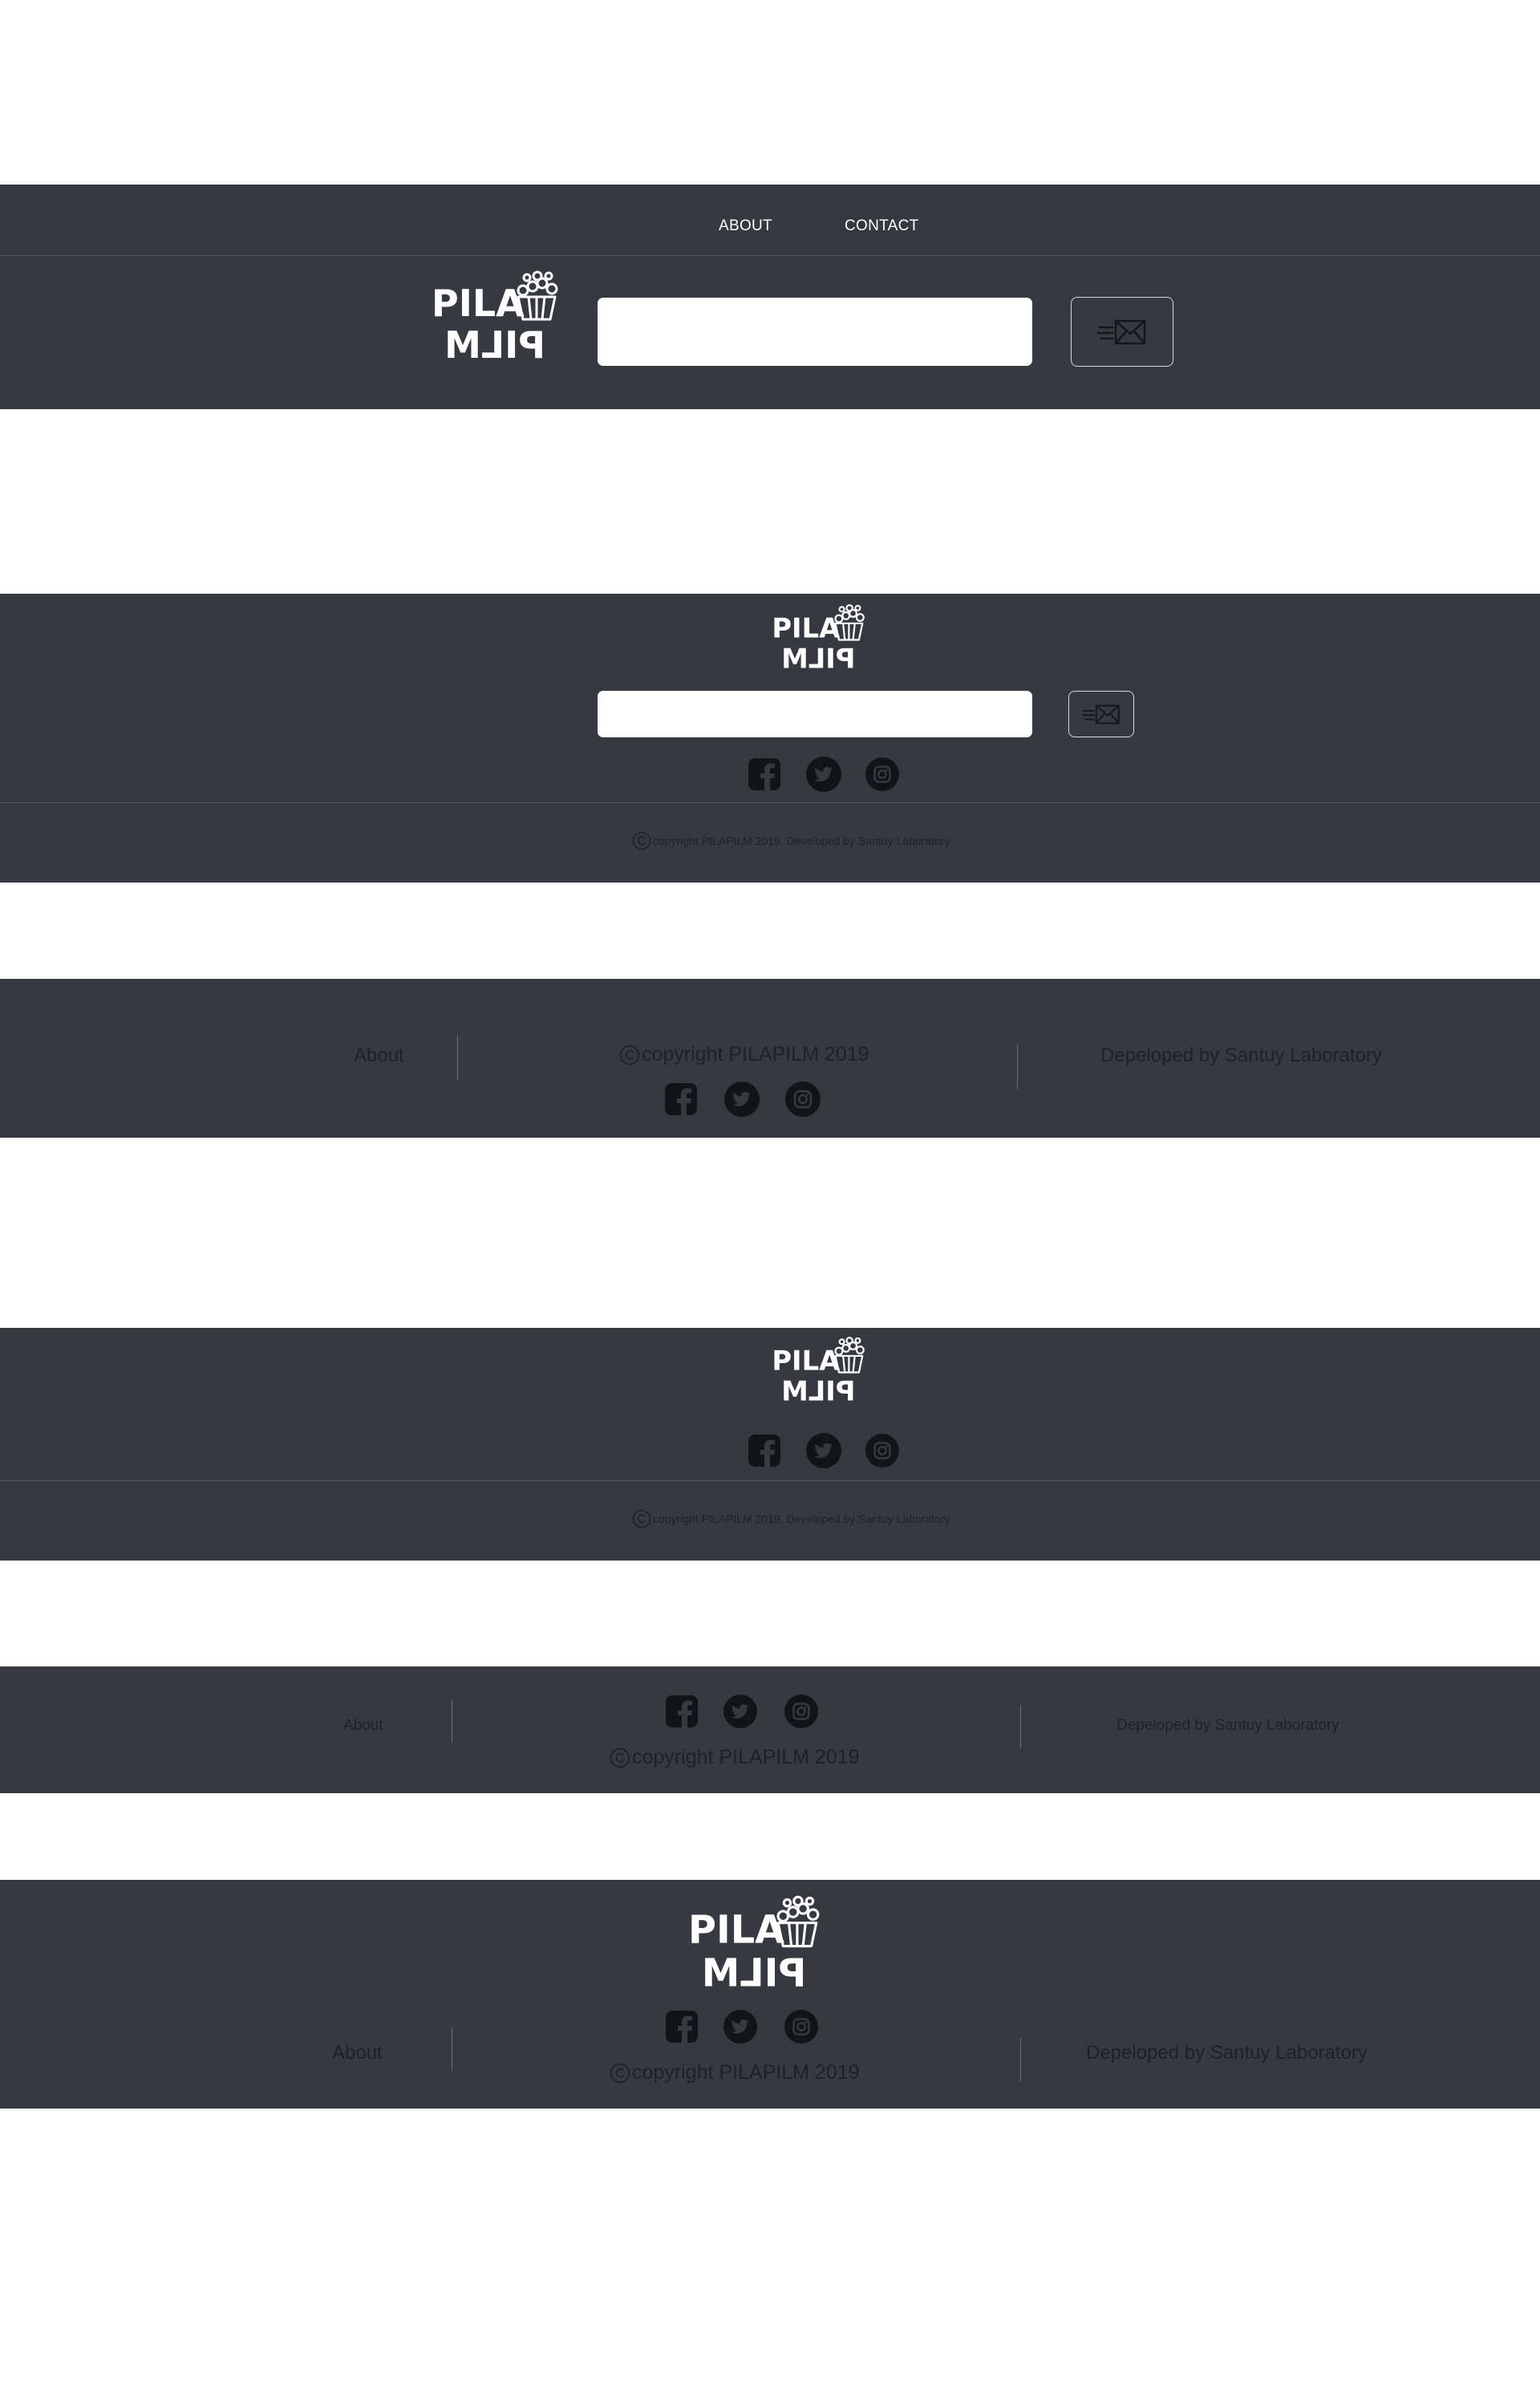 The width and height of the screenshot is (1540, 2407). What do you see at coordinates (745, 226) in the screenshot?
I see `nav-about-link: ABOUT` at bounding box center [745, 226].